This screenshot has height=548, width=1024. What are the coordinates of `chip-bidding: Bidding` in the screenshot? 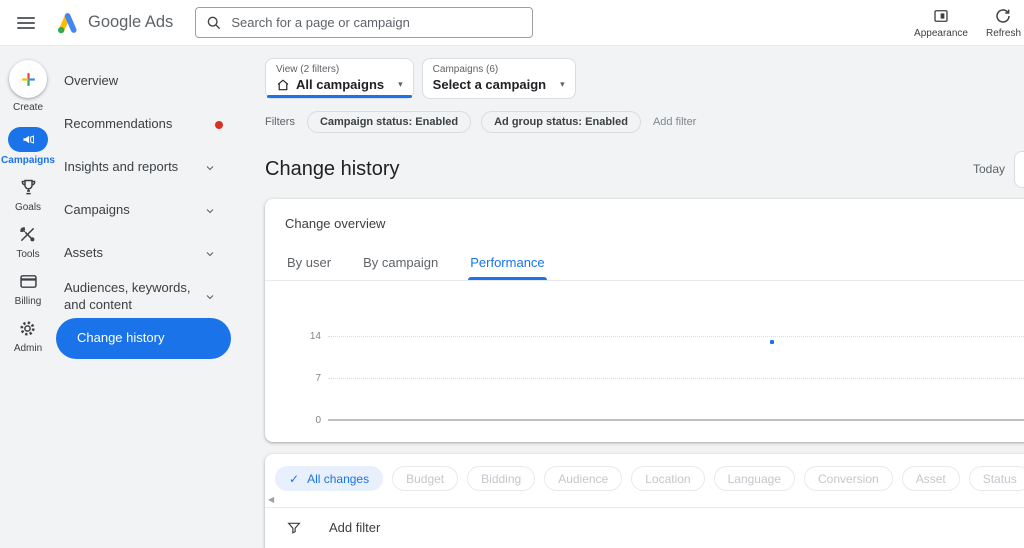 It's located at (501, 478).